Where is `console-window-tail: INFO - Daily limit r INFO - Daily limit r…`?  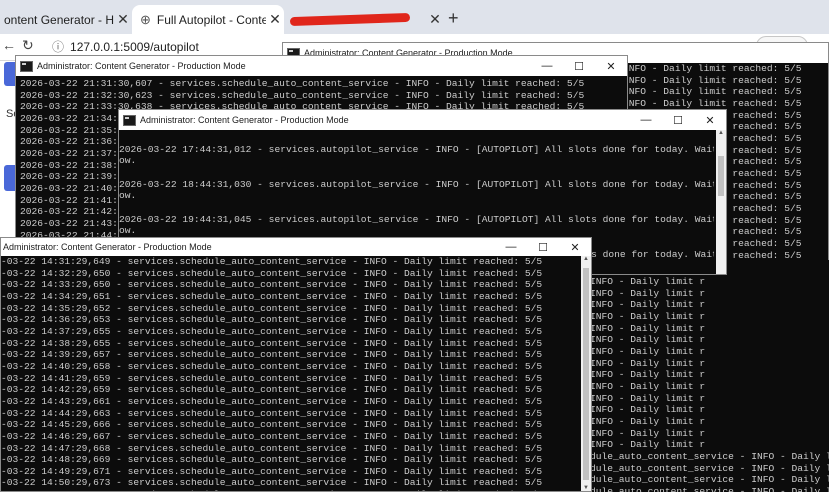
console-window-tail: INFO - Daily limit r INFO - Daily limit r… is located at coordinates (709, 376).